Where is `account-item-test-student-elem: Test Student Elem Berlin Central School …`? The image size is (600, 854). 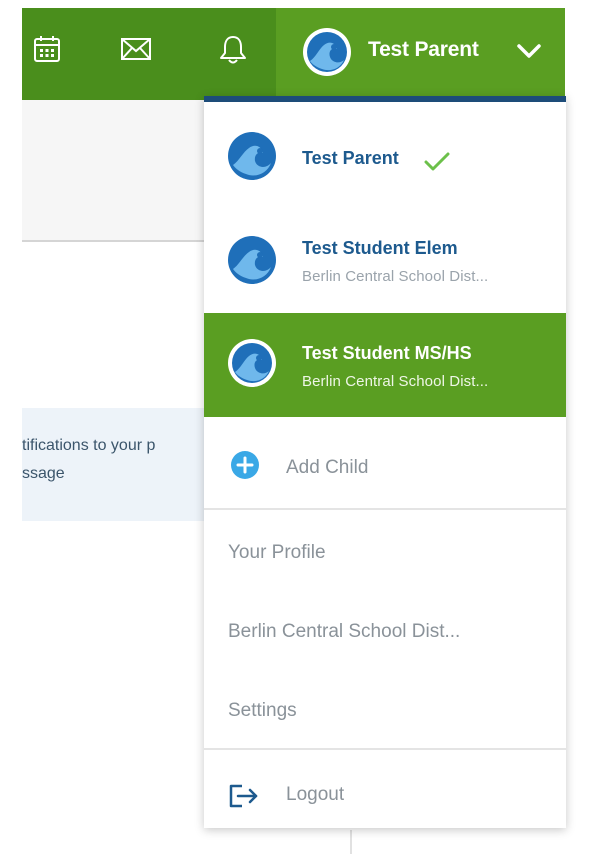 account-item-test-student-elem: Test Student Elem Berlin Central School … is located at coordinates (385, 260).